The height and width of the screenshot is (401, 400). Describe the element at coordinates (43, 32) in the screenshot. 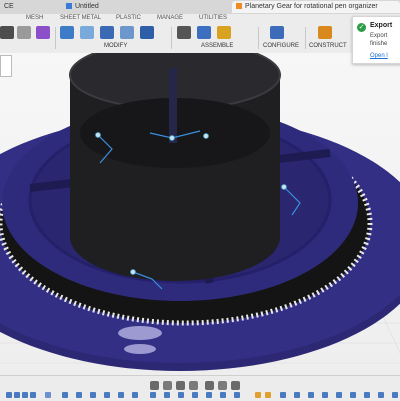

I see `form-tool-icon` at that location.